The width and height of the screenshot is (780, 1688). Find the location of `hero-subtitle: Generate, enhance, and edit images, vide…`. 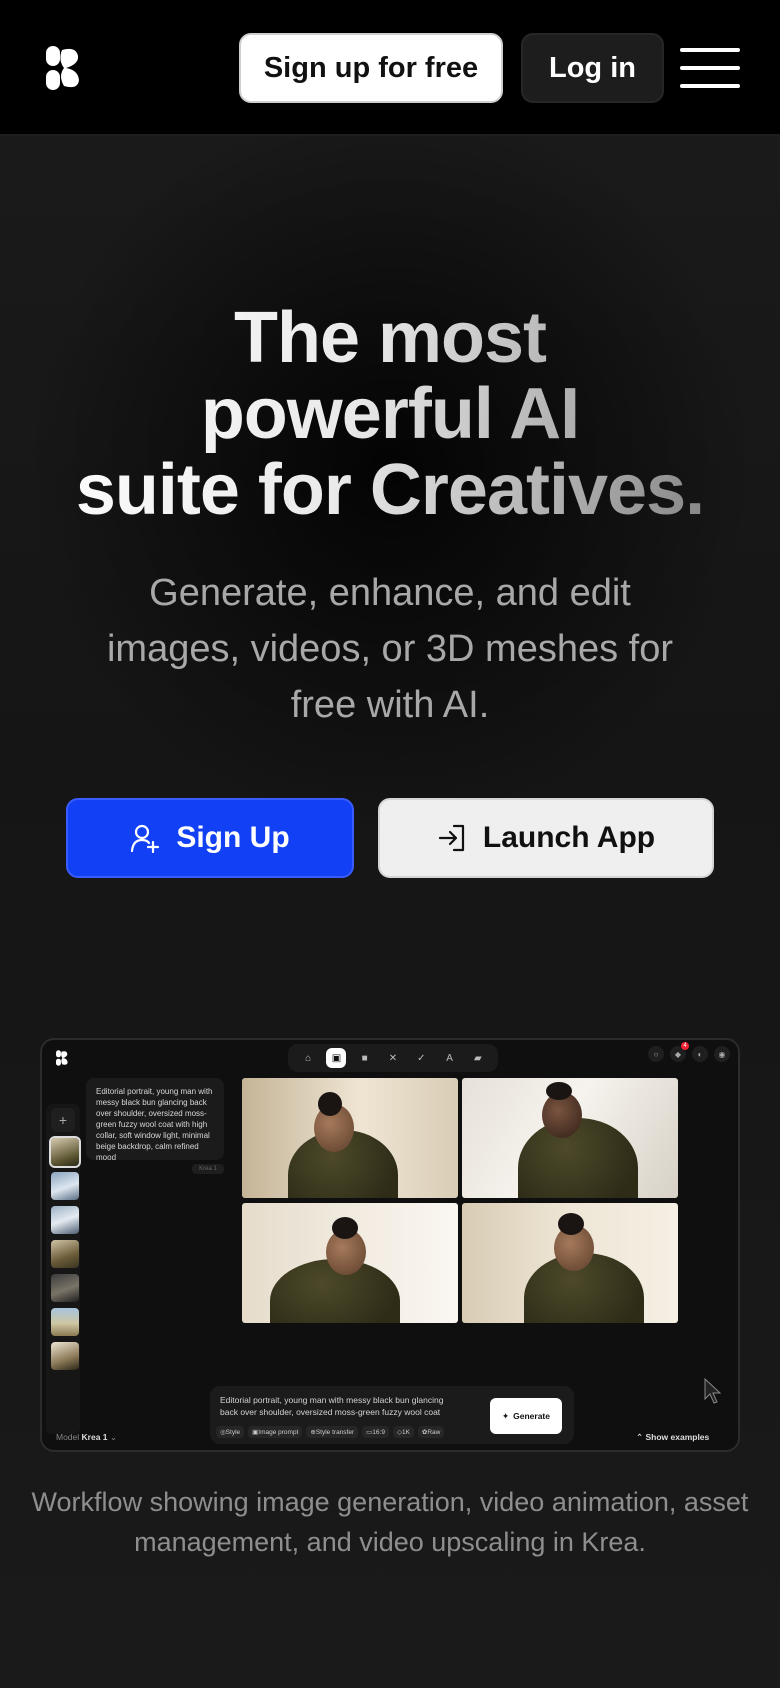

hero-subtitle: Generate, enhance, and edit images, vide… is located at coordinates (389, 649).